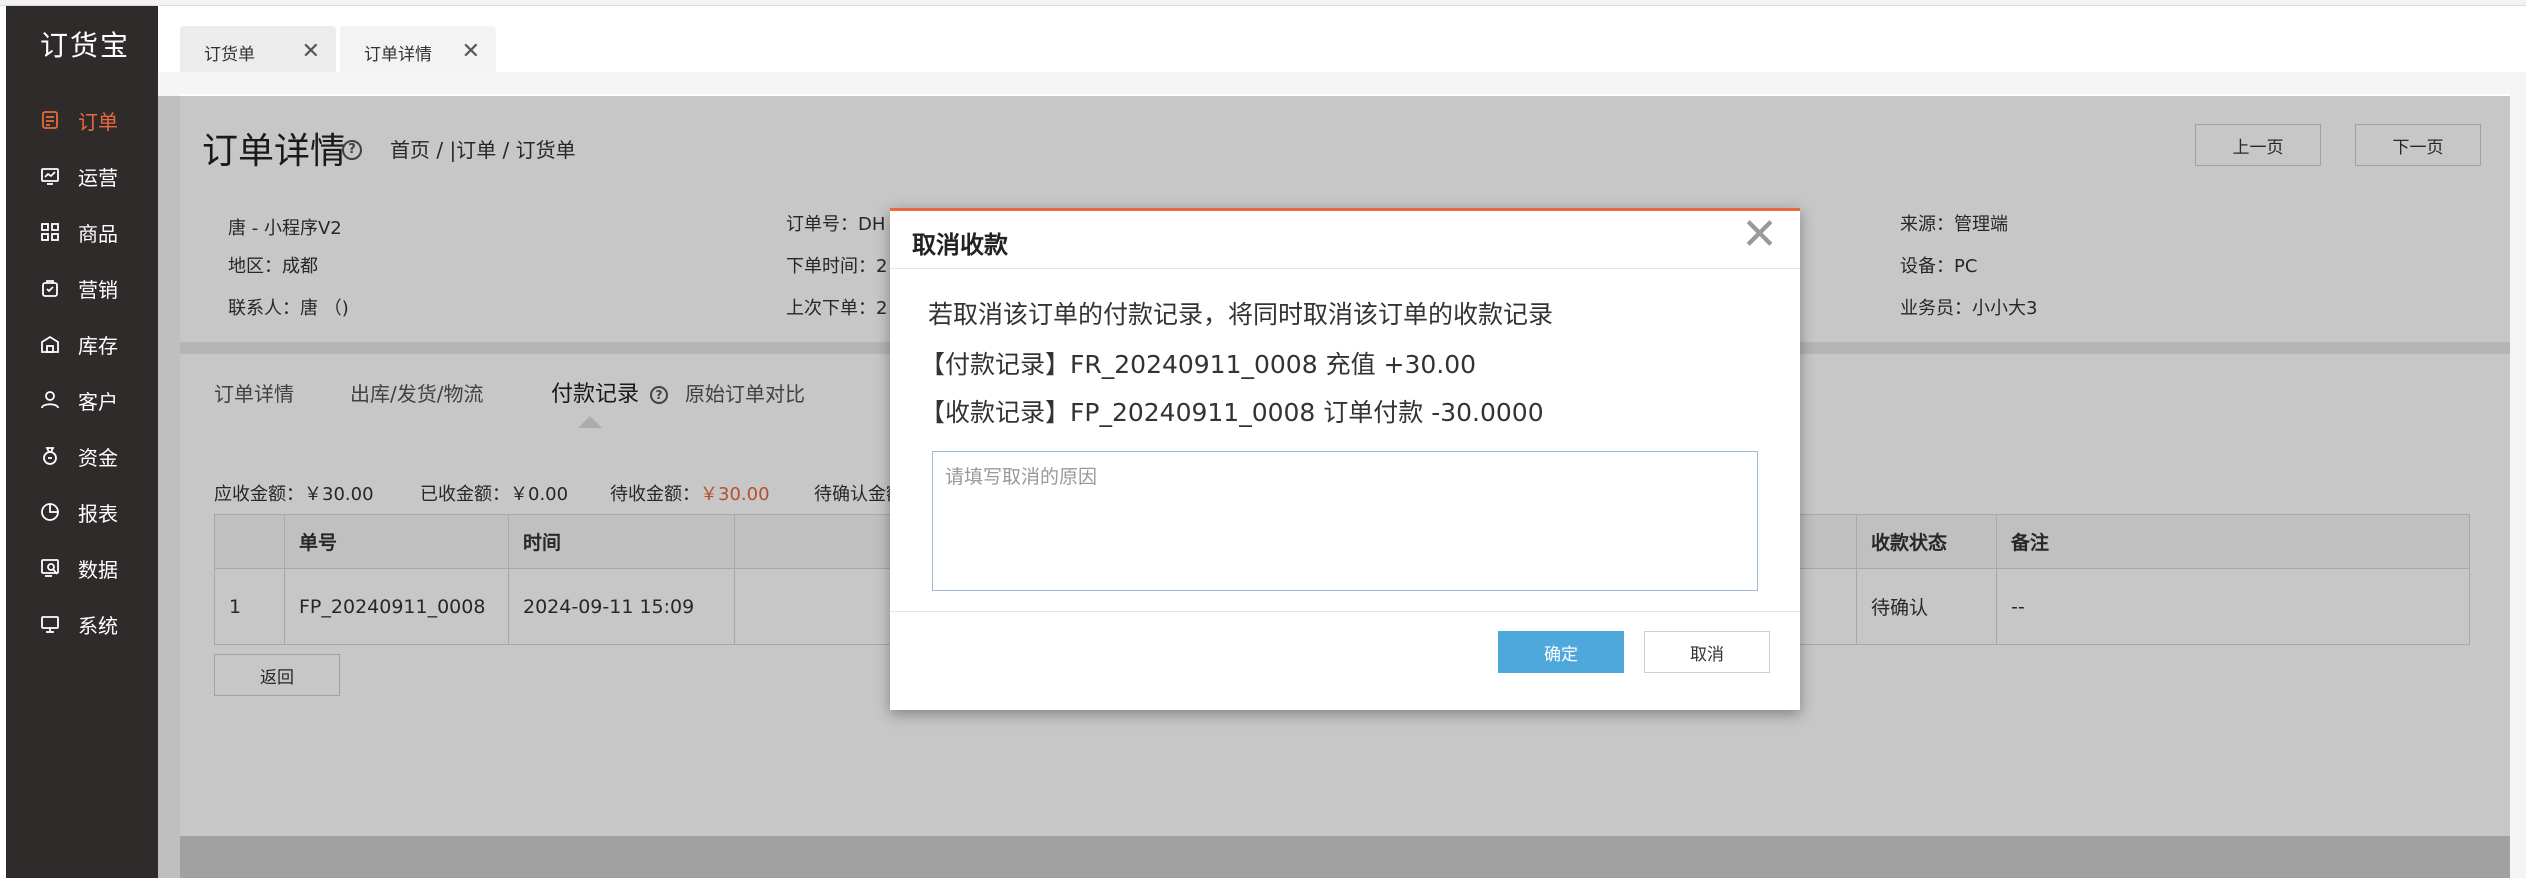 The image size is (2526, 878). I want to click on sidebar-item-data: 数据, so click(82, 568).